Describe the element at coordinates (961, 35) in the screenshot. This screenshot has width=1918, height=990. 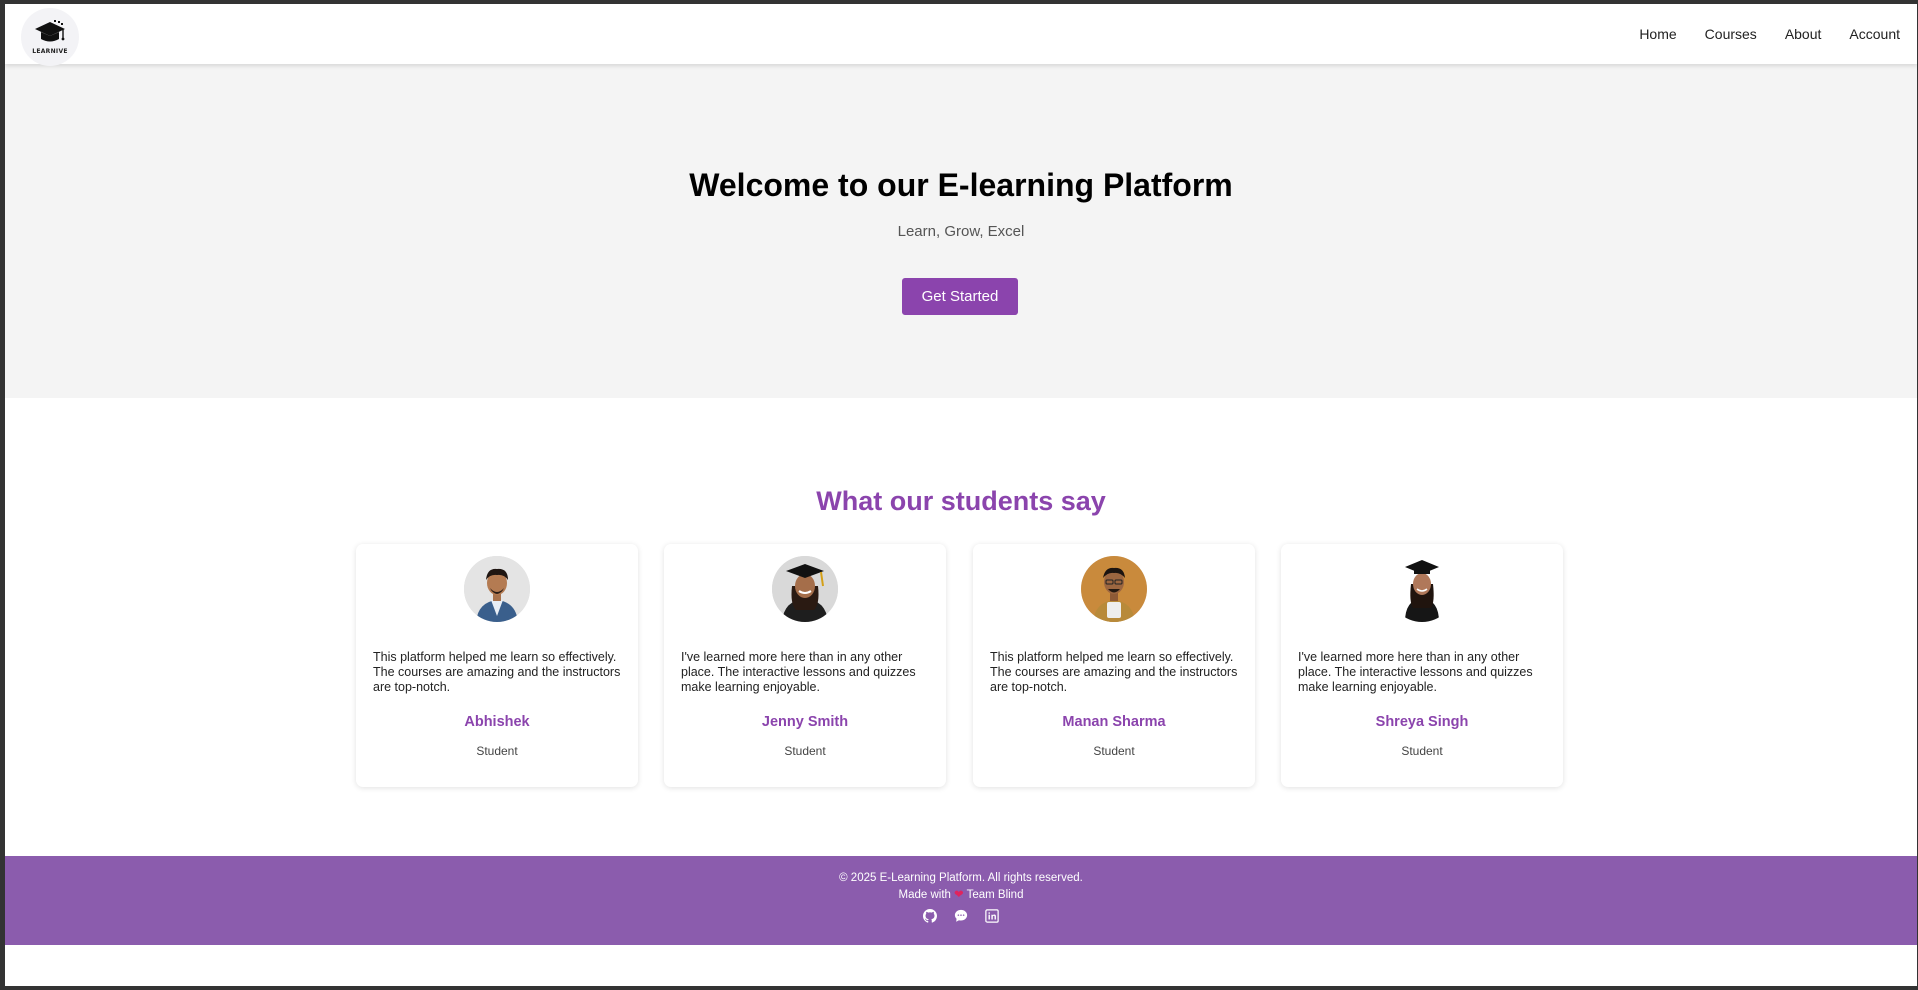
I see `navbar: LEARNIVE Home Courses About Account` at that location.